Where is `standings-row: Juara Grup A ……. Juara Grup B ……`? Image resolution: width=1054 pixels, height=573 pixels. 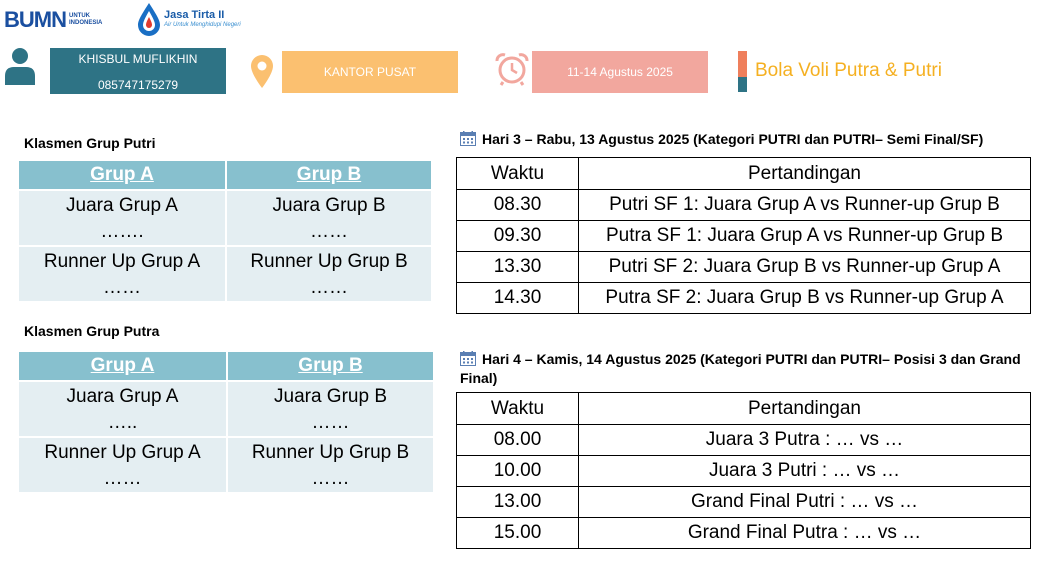
standings-row: Juara Grup A ……. Juara Grup B …… is located at coordinates (225, 218).